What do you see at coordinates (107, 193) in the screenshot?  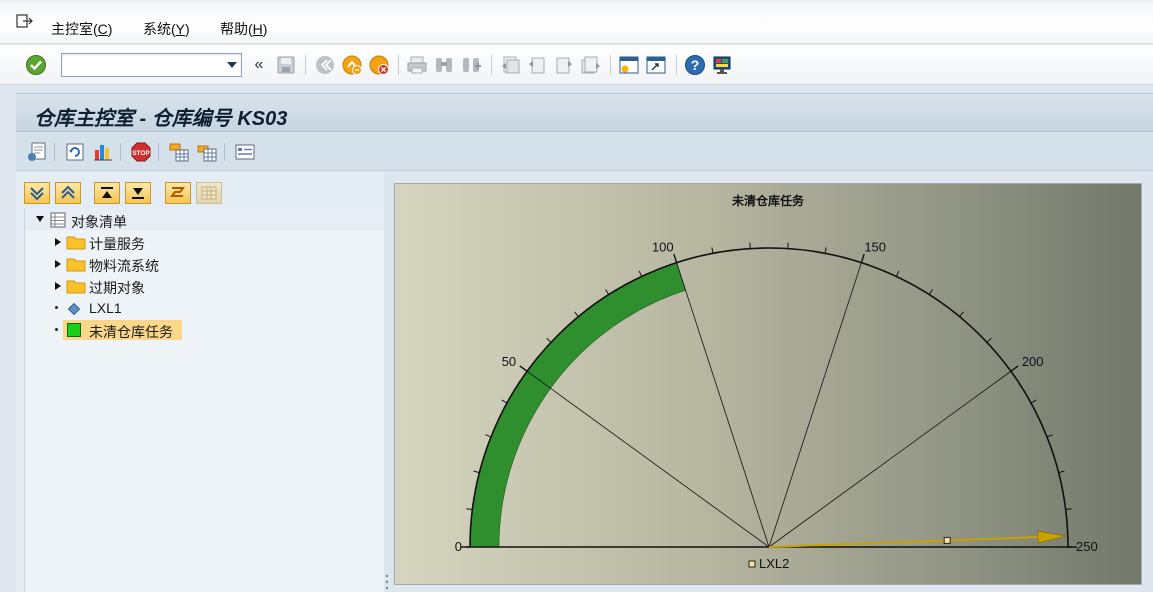 I see `top-icon` at bounding box center [107, 193].